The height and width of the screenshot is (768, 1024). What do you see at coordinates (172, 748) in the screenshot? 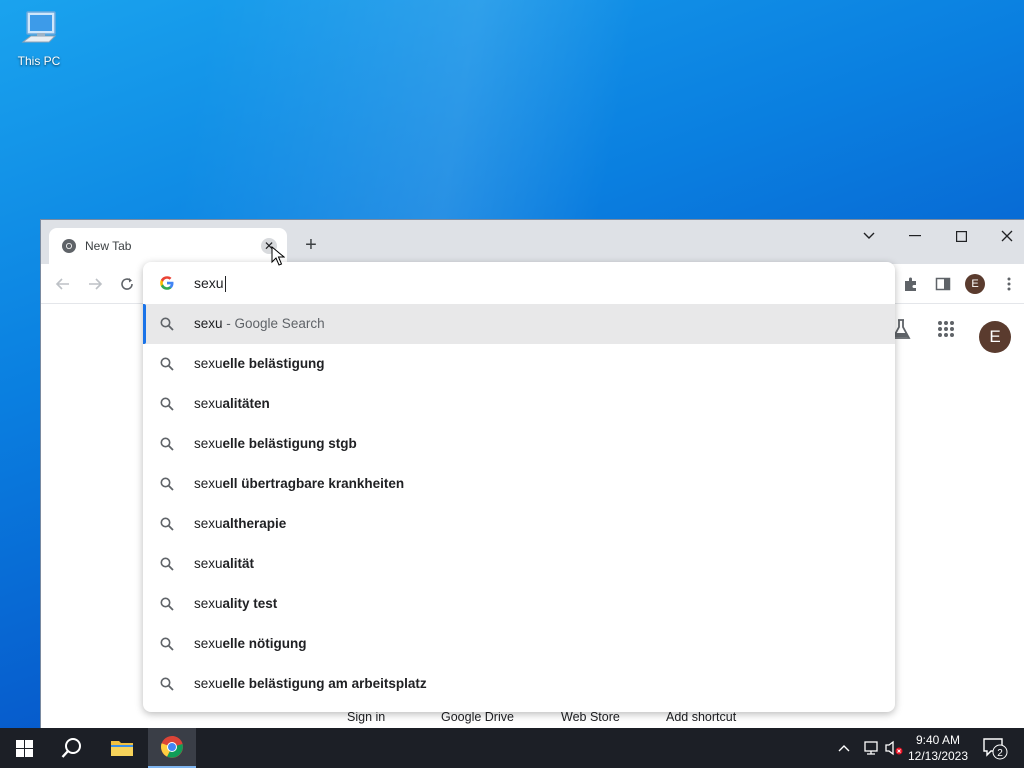
I see `chrome-taskbar-button` at bounding box center [172, 748].